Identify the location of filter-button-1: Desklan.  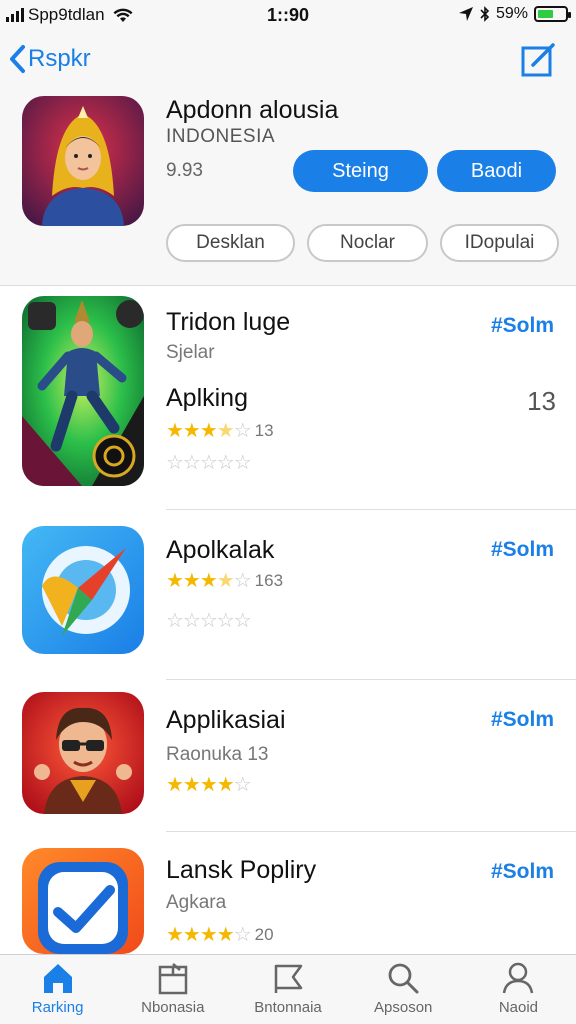
(230, 243).